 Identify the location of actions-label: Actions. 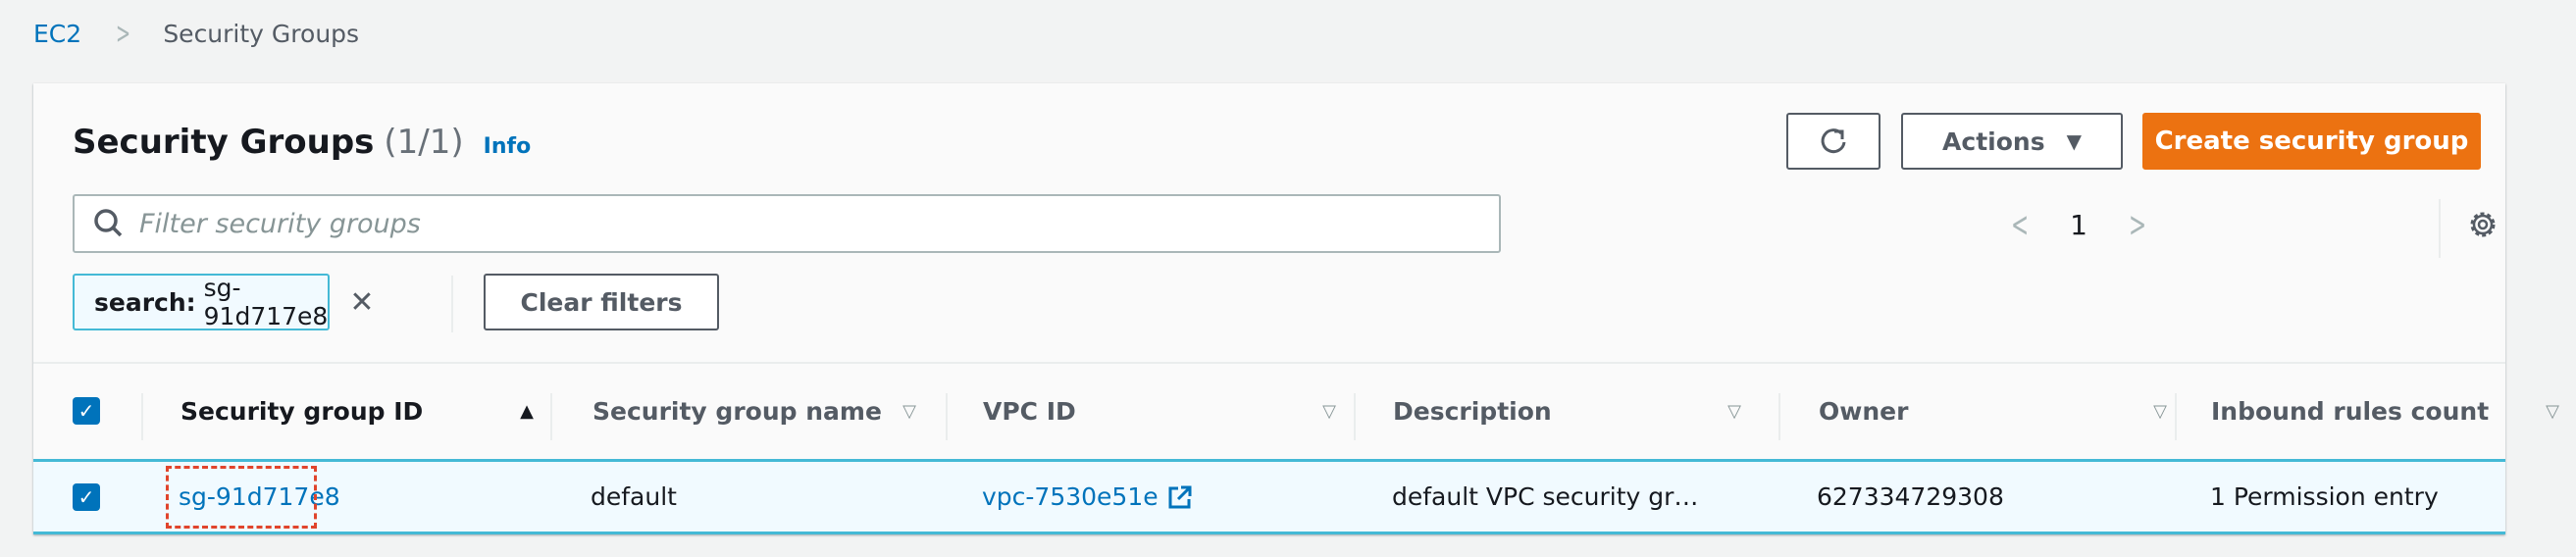
(1993, 142).